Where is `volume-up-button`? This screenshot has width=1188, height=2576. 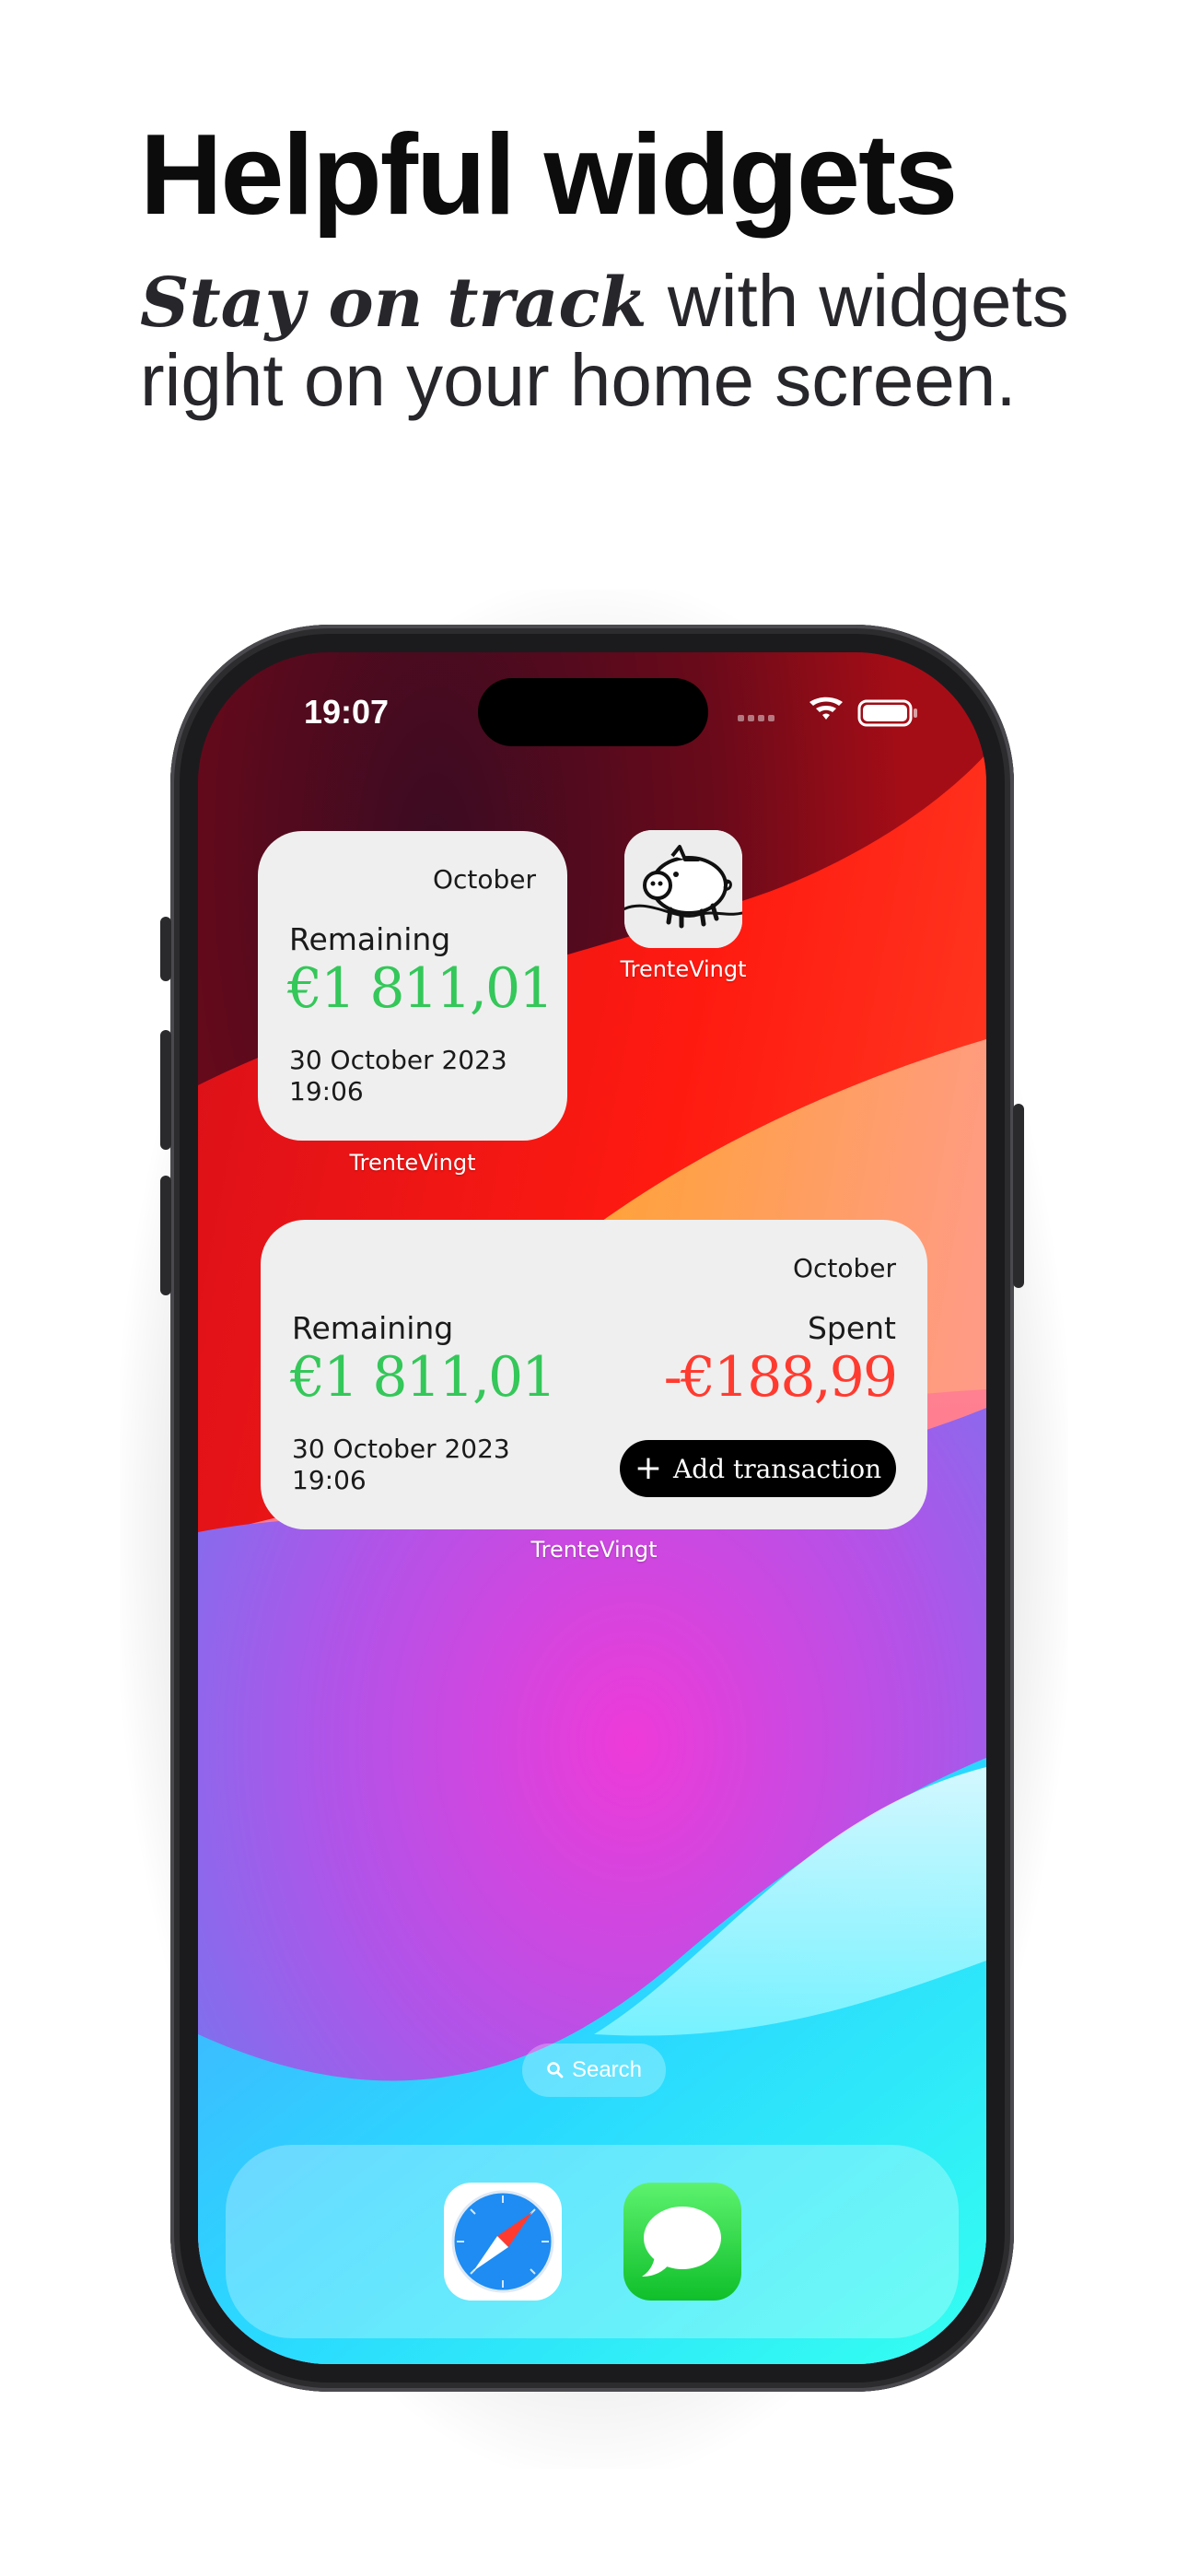 volume-up-button is located at coordinates (165, 1090).